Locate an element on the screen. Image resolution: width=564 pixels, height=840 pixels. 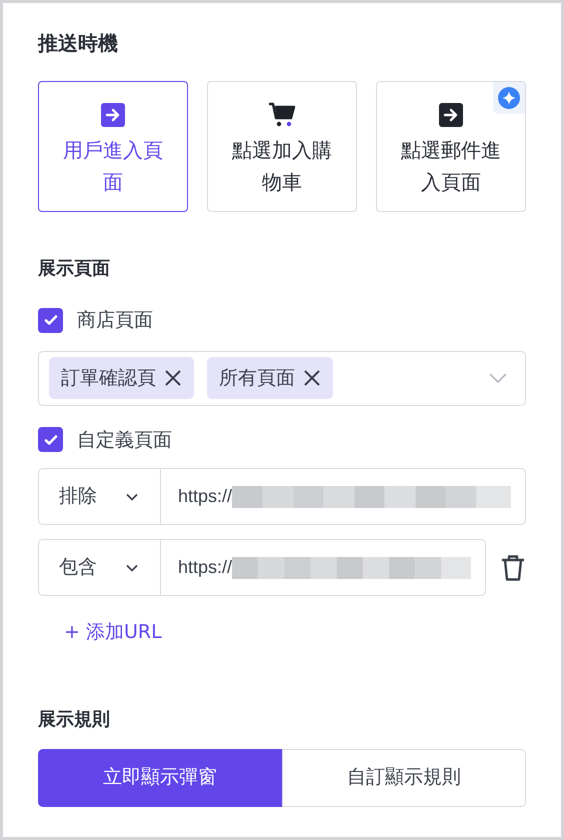
cart-icon is located at coordinates (282, 115).